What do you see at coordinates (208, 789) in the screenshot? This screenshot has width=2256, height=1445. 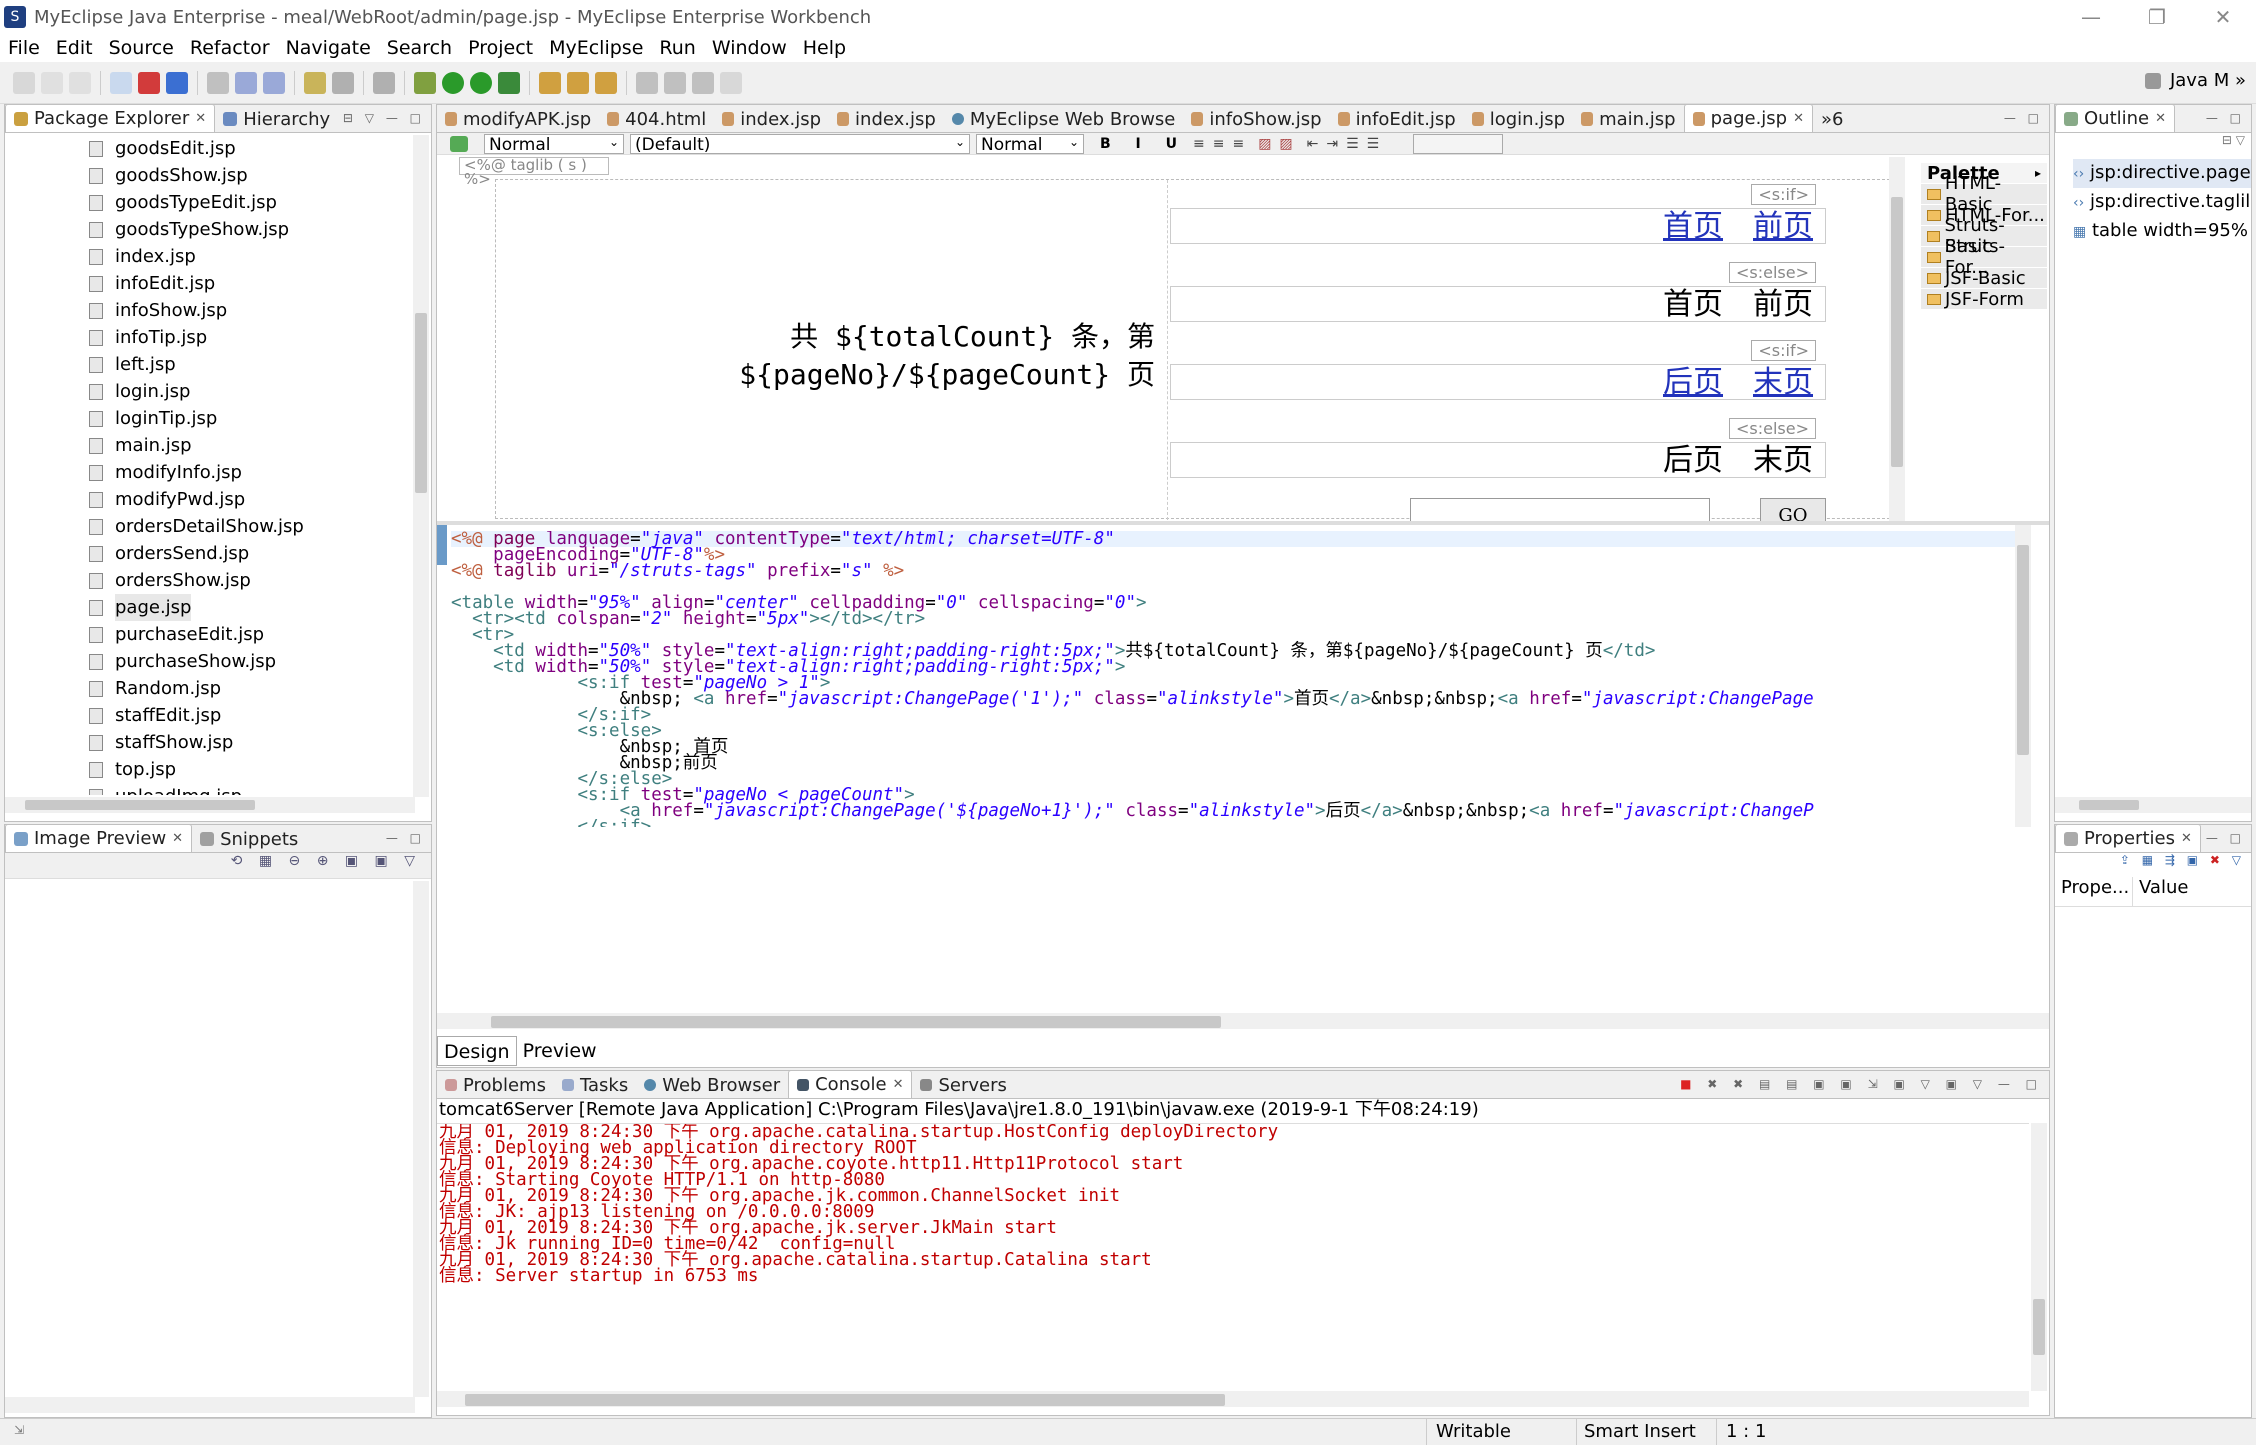 I see `tree-item: uploadImg.jsp` at bounding box center [208, 789].